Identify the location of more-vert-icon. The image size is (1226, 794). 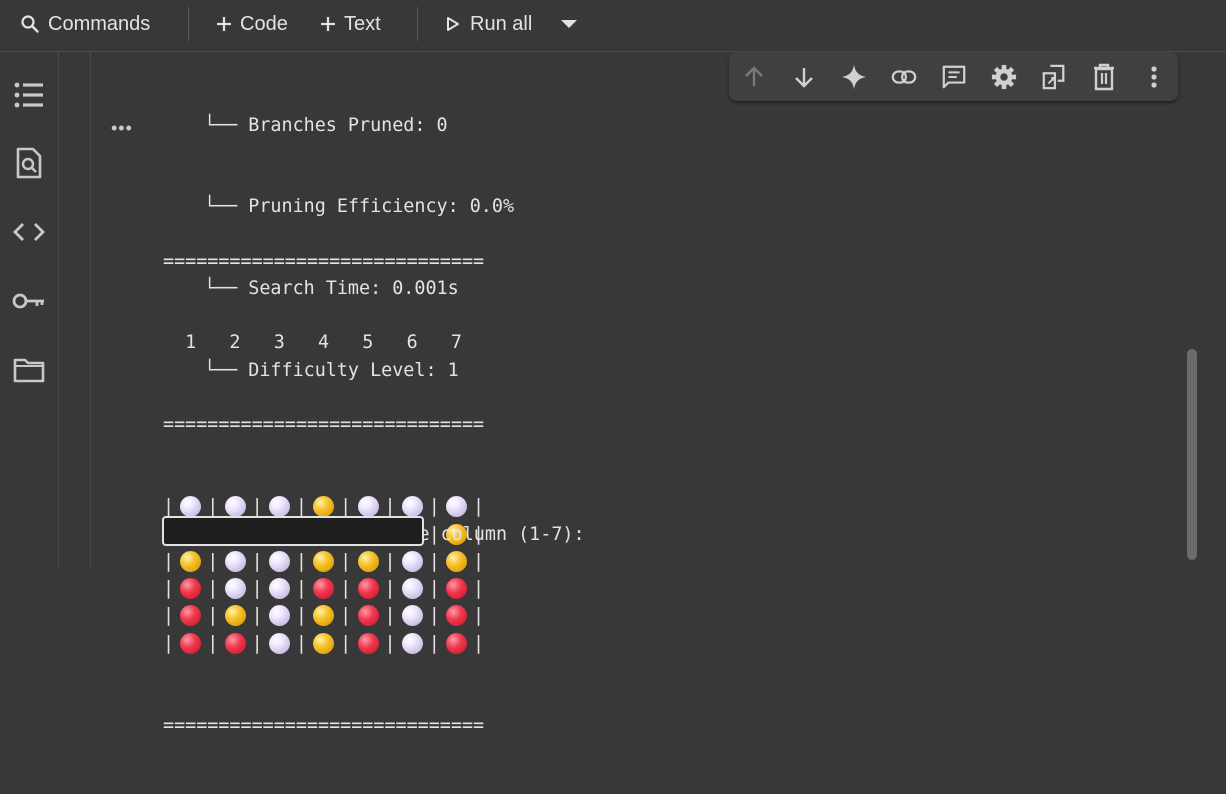
(1154, 77).